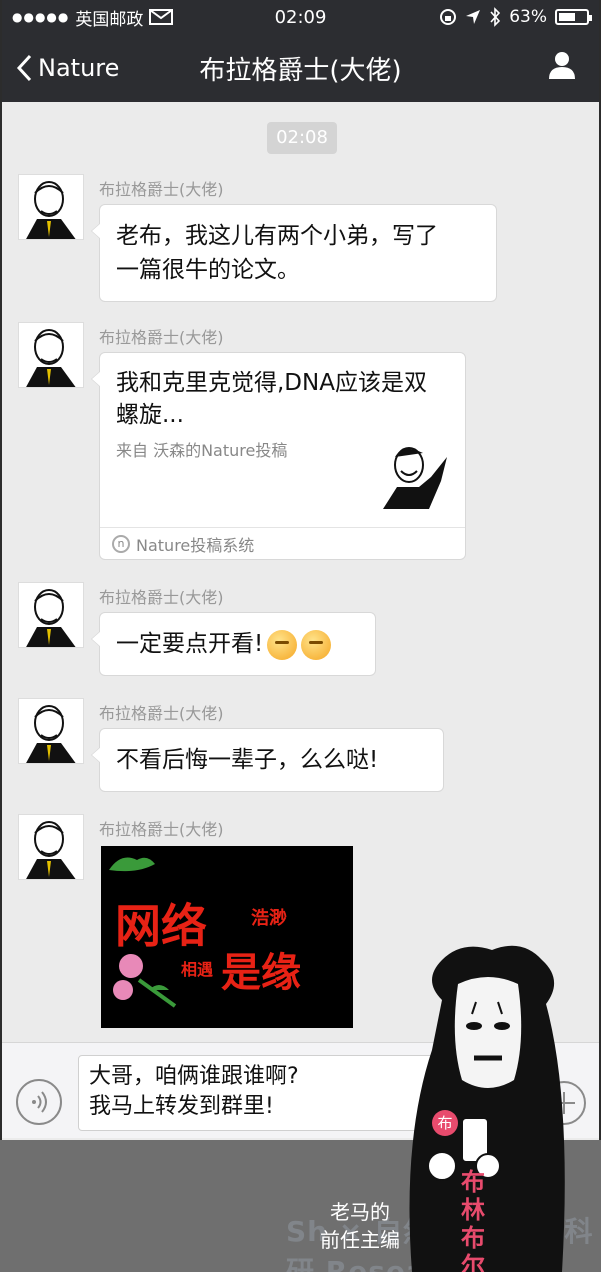  I want to click on message-text: 一定要点开看!, so click(190, 644).